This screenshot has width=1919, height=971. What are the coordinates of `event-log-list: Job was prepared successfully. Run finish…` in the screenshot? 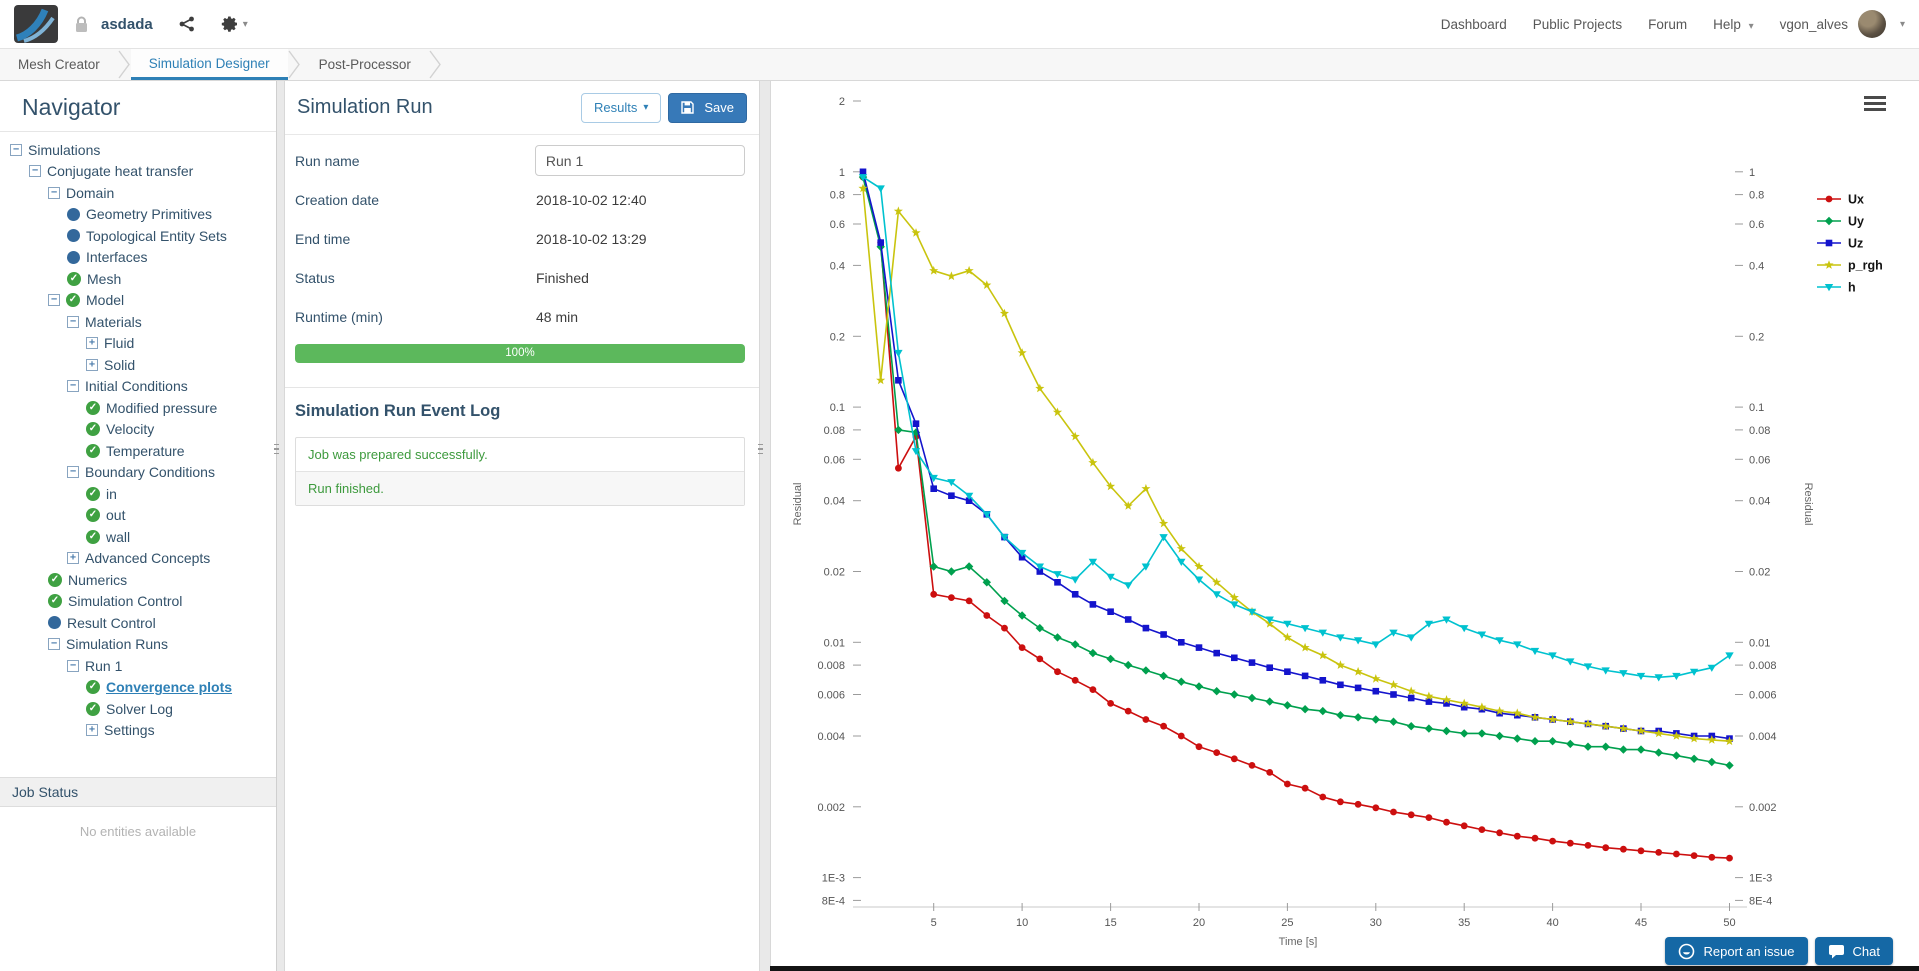 It's located at (520, 471).